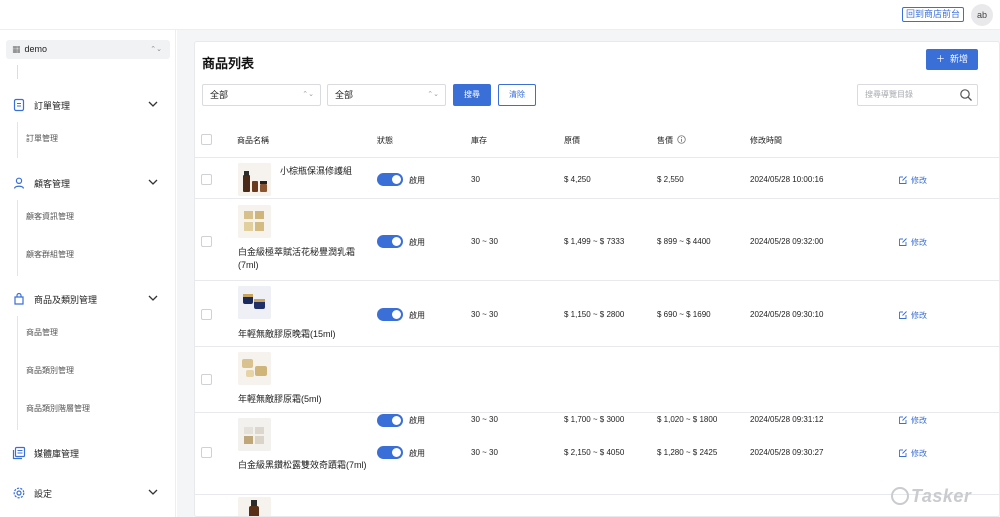  What do you see at coordinates (952, 59) in the screenshot?
I see `add-product-button: ＋ 新增` at bounding box center [952, 59].